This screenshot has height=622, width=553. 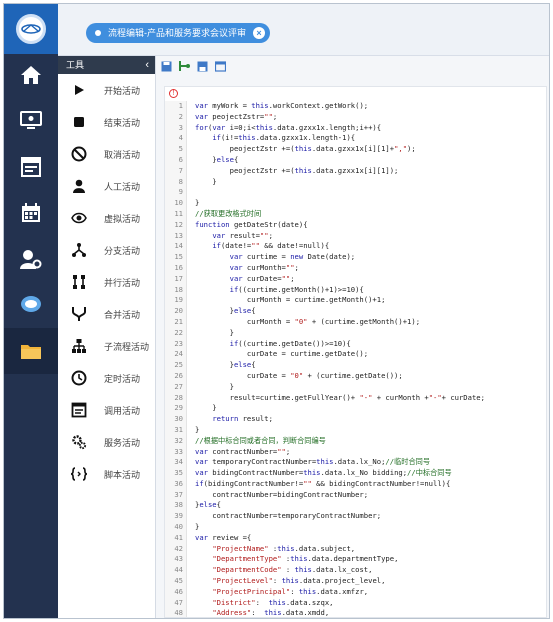 I want to click on code-line: 46 "ProjectPrincipal": this.data.xmfzr,, so click(x=355, y=592).